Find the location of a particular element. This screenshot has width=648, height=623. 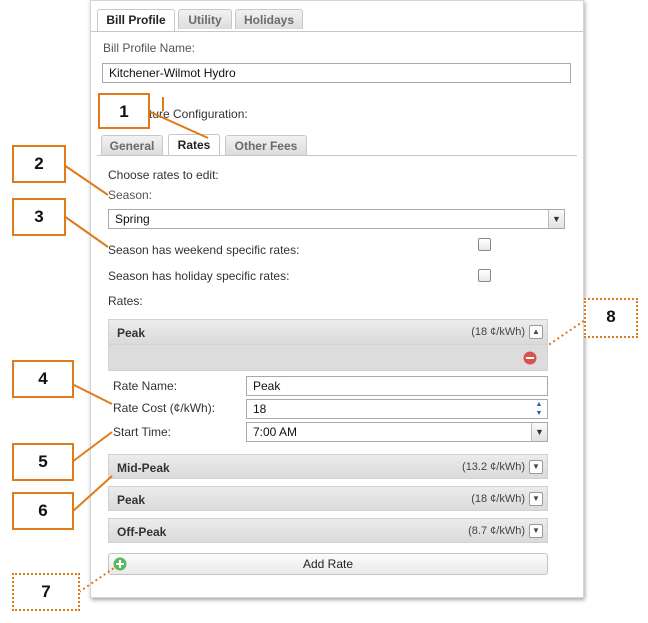

rates-label: Rates: is located at coordinates (125, 301).